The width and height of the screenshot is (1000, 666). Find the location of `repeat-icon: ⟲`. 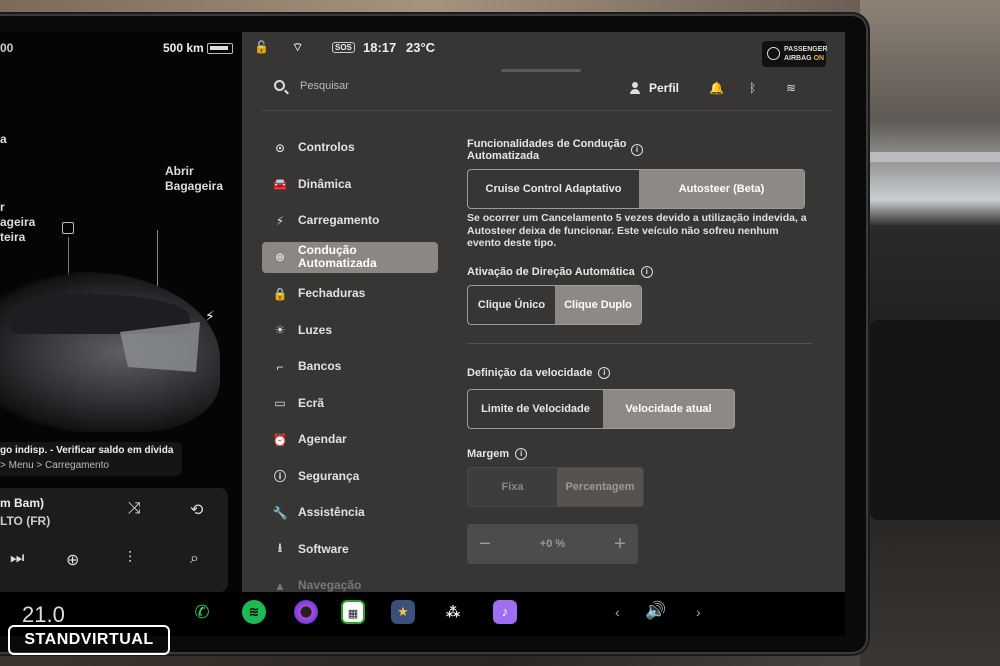

repeat-icon: ⟲ is located at coordinates (196, 510).